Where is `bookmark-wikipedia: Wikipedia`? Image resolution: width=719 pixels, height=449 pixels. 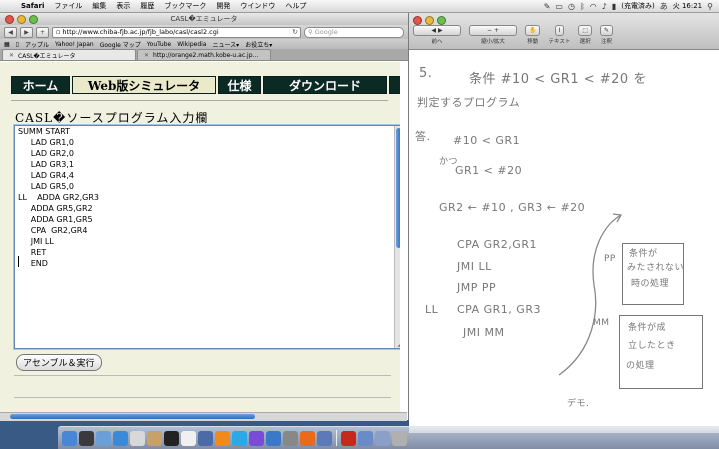 bookmark-wikipedia: Wikipedia is located at coordinates (191, 44).